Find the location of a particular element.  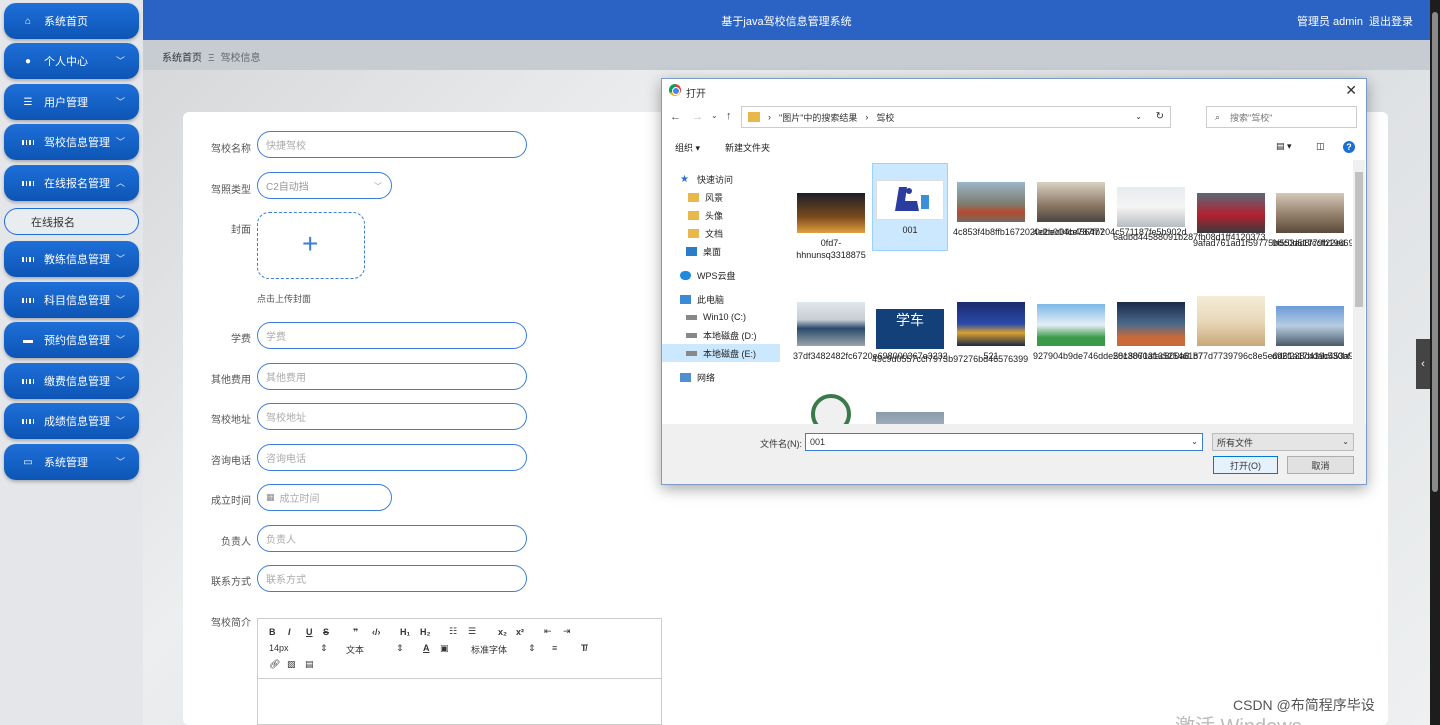

file-item: 521 is located at coordinates (991, 332).